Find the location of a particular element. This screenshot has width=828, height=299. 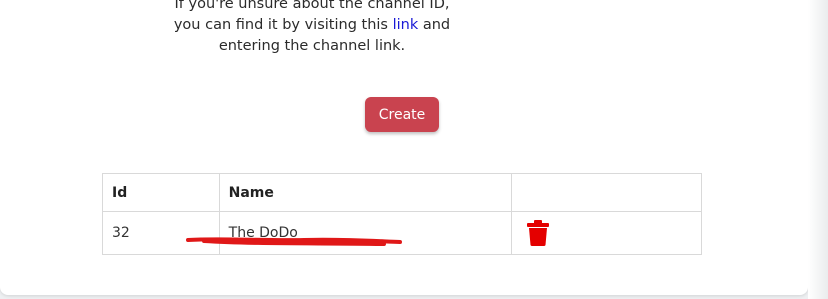

help-line-2-suffix: and is located at coordinates (434, 25).